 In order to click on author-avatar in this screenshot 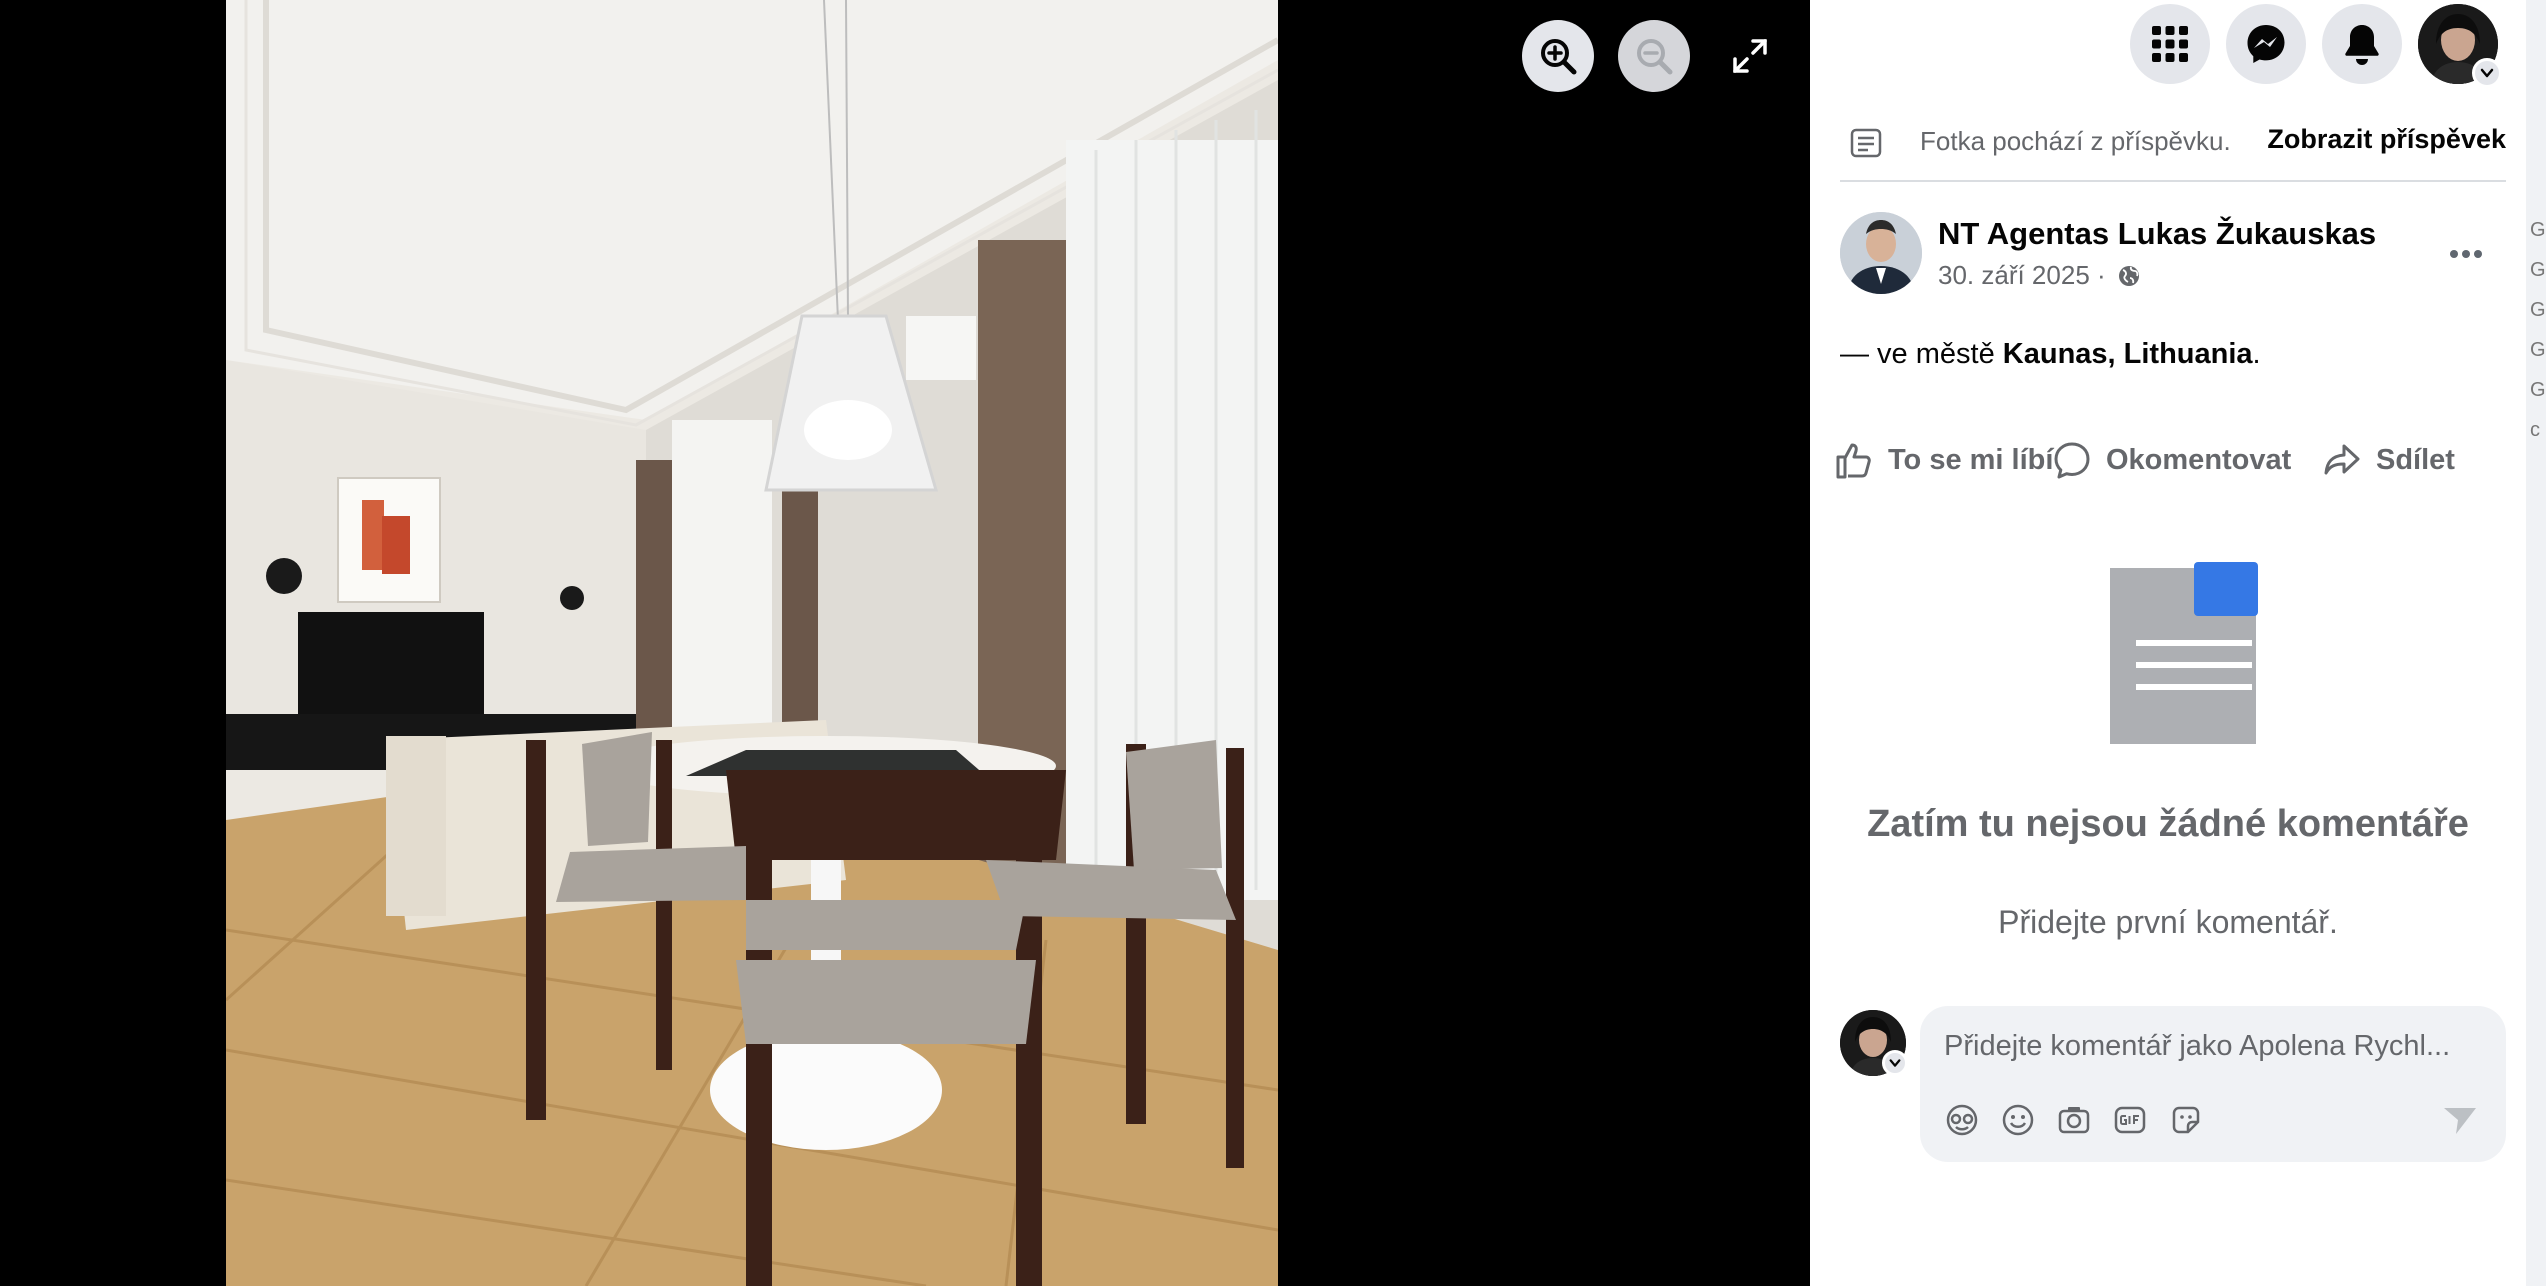, I will do `click(1881, 253)`.